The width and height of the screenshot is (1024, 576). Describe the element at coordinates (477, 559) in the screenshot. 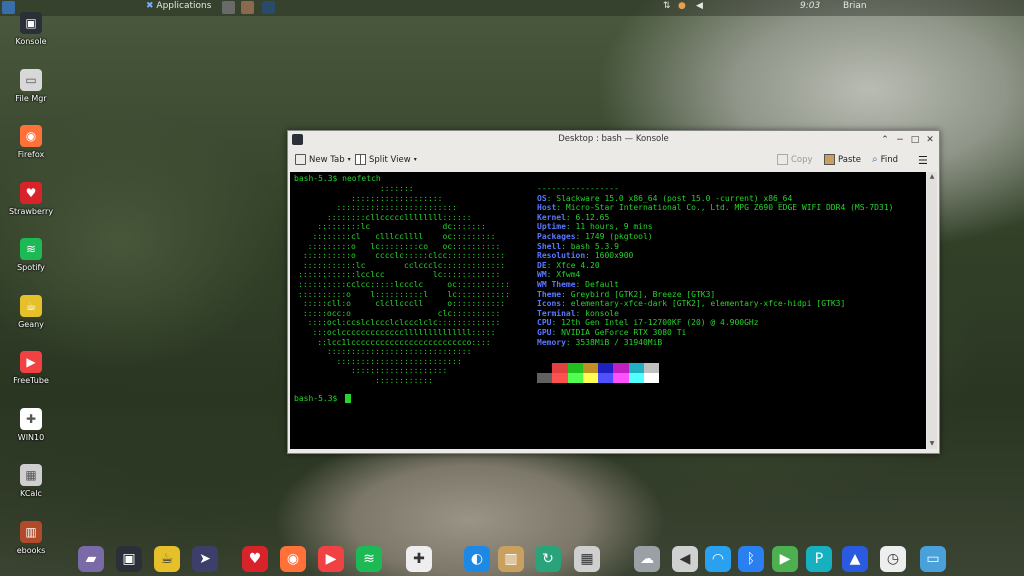

I see `dock-browser-icon: ◐` at that location.